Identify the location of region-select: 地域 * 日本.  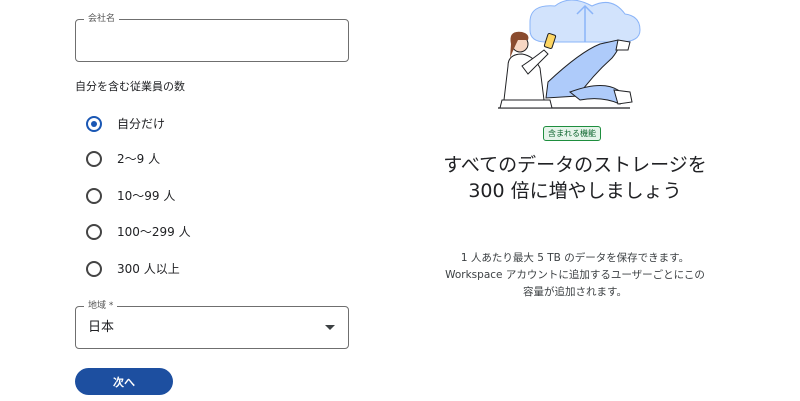
(212, 324).